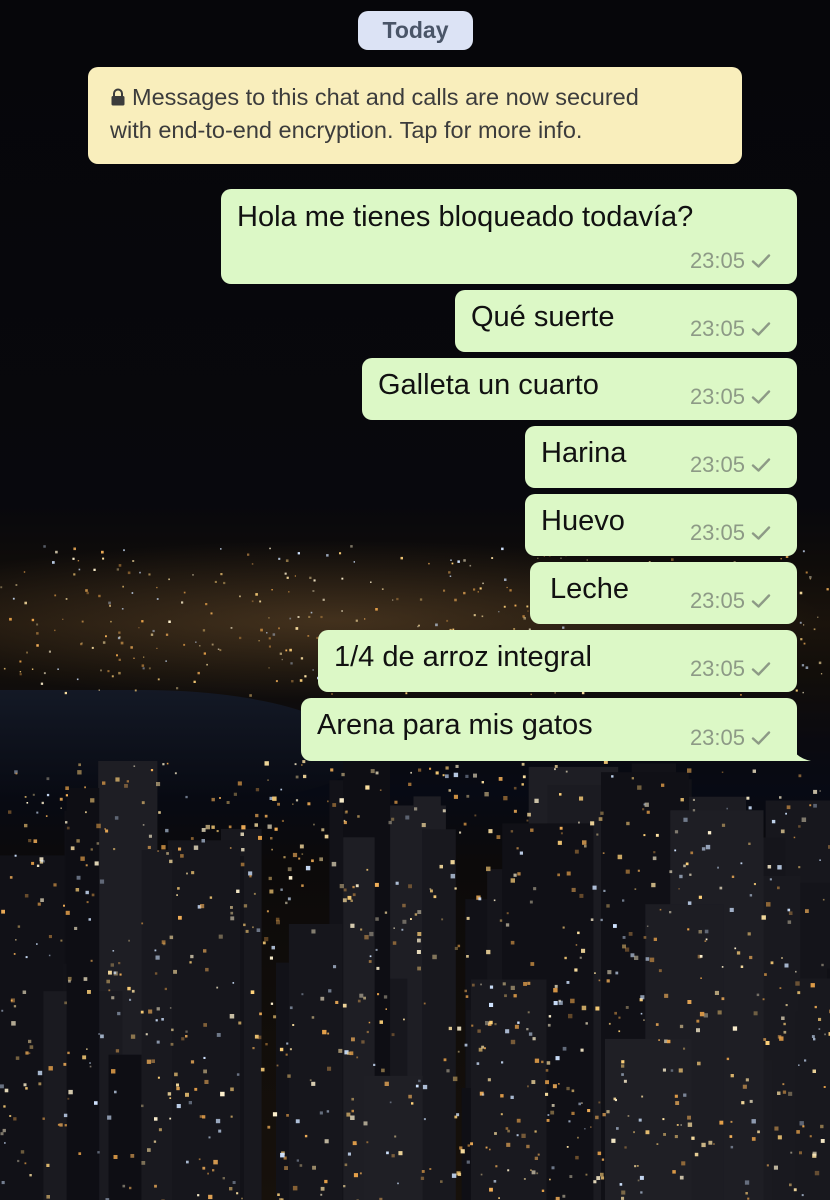 Image resolution: width=830 pixels, height=1200 pixels. What do you see at coordinates (118, 97) in the screenshot?
I see `lock-icon` at bounding box center [118, 97].